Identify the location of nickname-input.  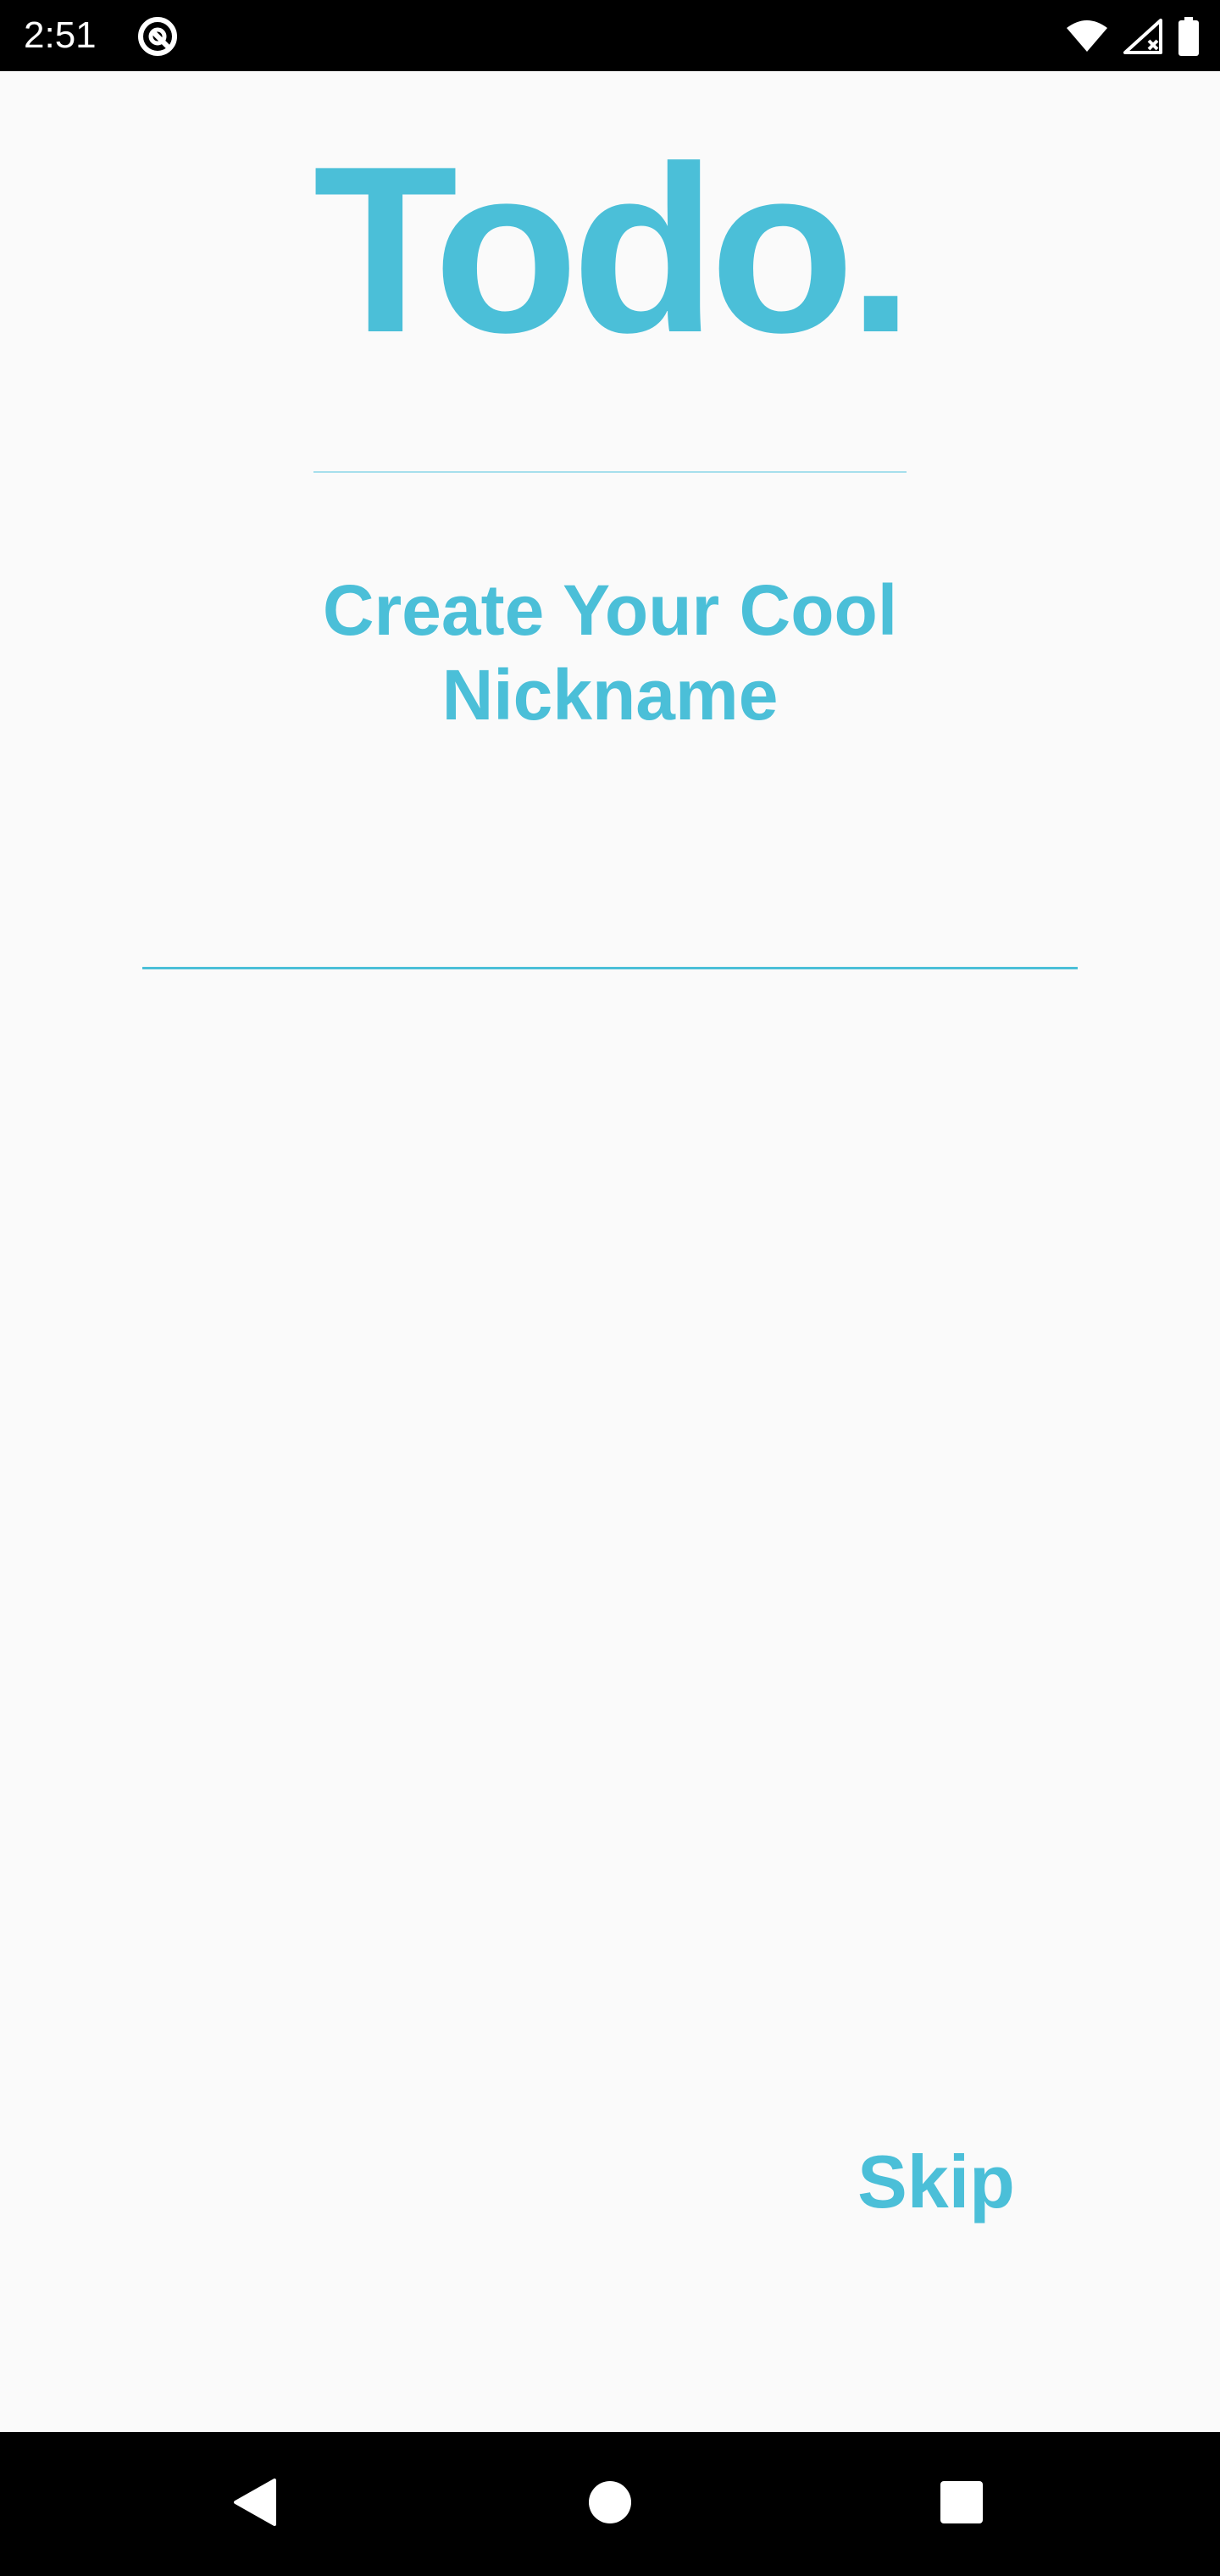
(610, 929).